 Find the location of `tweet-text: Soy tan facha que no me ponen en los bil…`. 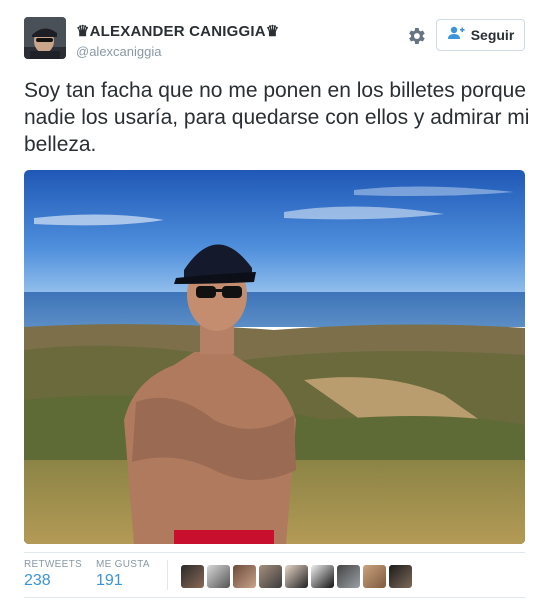

tweet-text: Soy tan facha que no me ponen en los bil… is located at coordinates (277, 117).